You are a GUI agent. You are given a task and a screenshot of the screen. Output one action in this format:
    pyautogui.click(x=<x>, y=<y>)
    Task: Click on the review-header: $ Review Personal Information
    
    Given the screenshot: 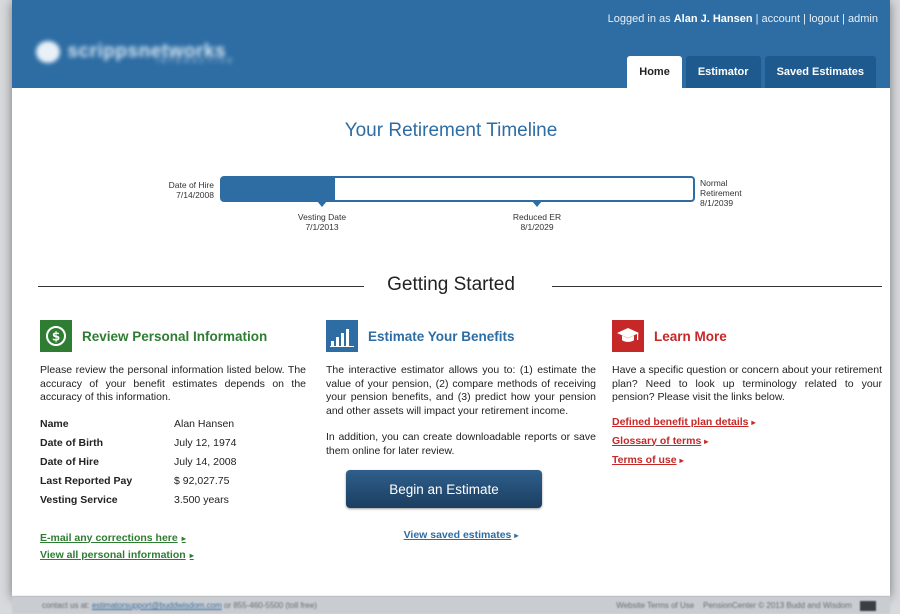 What is the action you would take?
    pyautogui.click(x=173, y=336)
    